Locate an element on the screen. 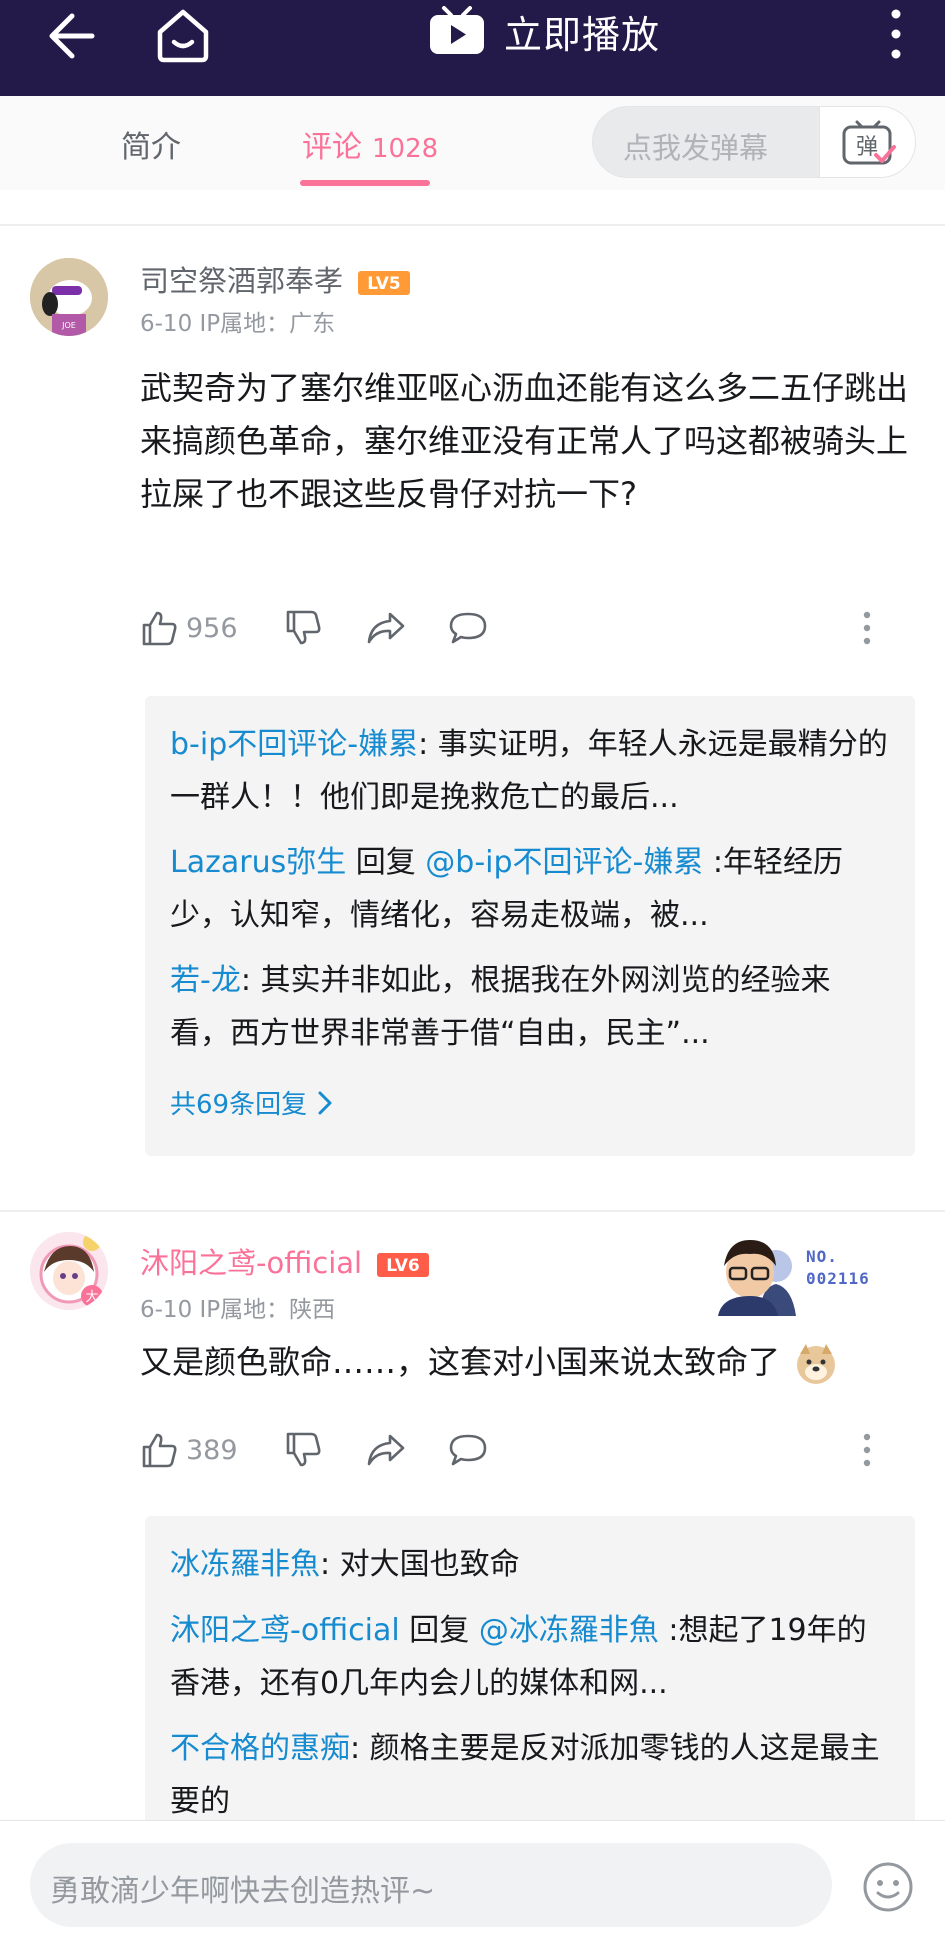 Image resolution: width=945 pixels, height=1944 pixels. tab-comments-label: 评论 is located at coordinates (332, 147).